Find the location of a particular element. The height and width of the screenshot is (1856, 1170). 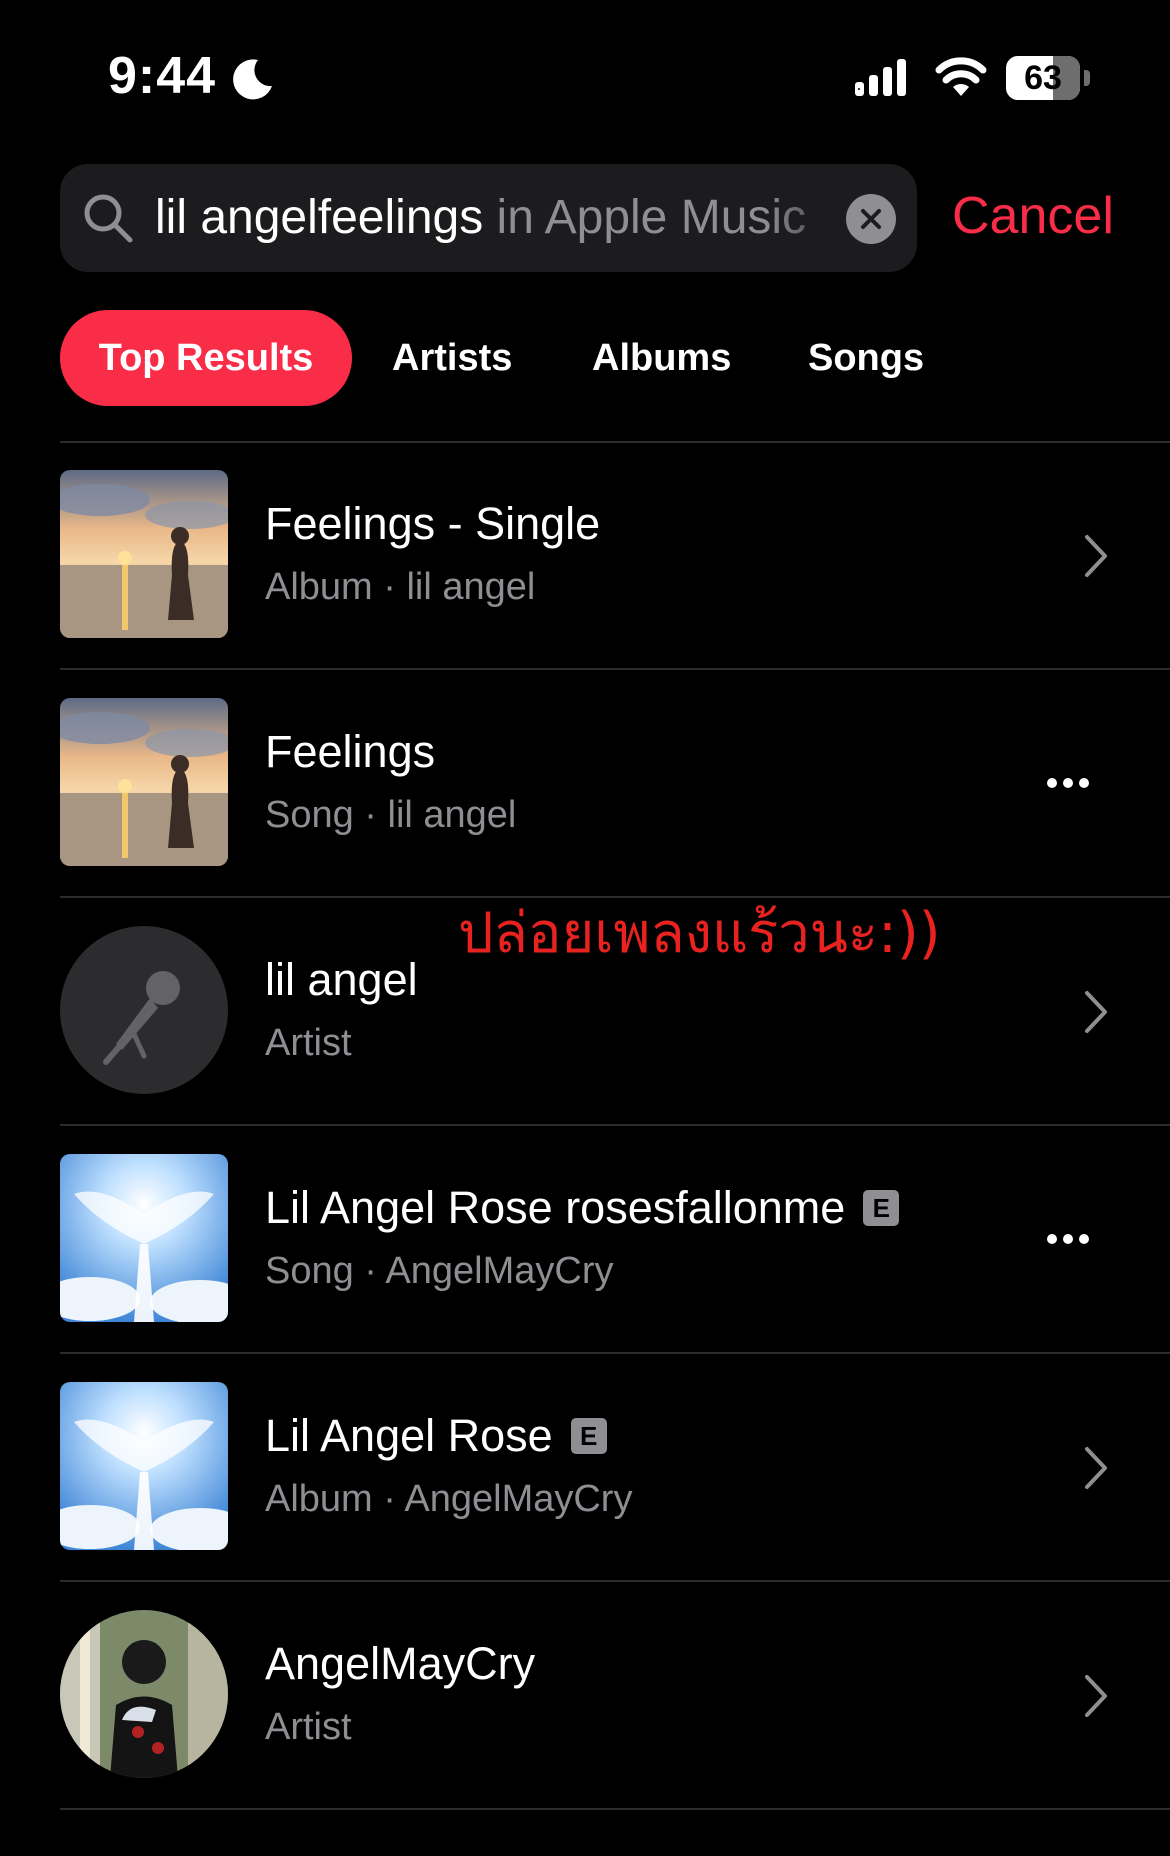

artist-photo-image is located at coordinates (144, 1694).